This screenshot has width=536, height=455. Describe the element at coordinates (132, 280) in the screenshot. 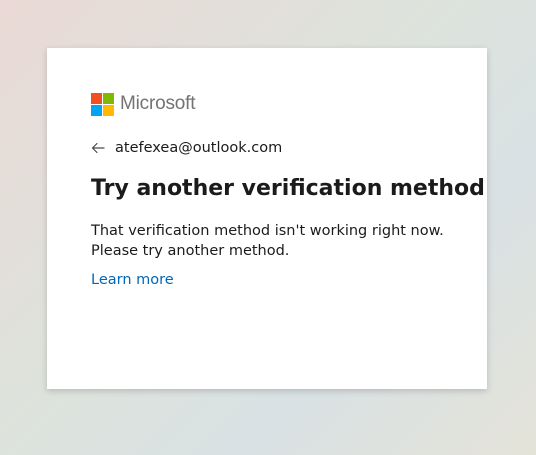

I see `learn-more-link: Learn more` at that location.